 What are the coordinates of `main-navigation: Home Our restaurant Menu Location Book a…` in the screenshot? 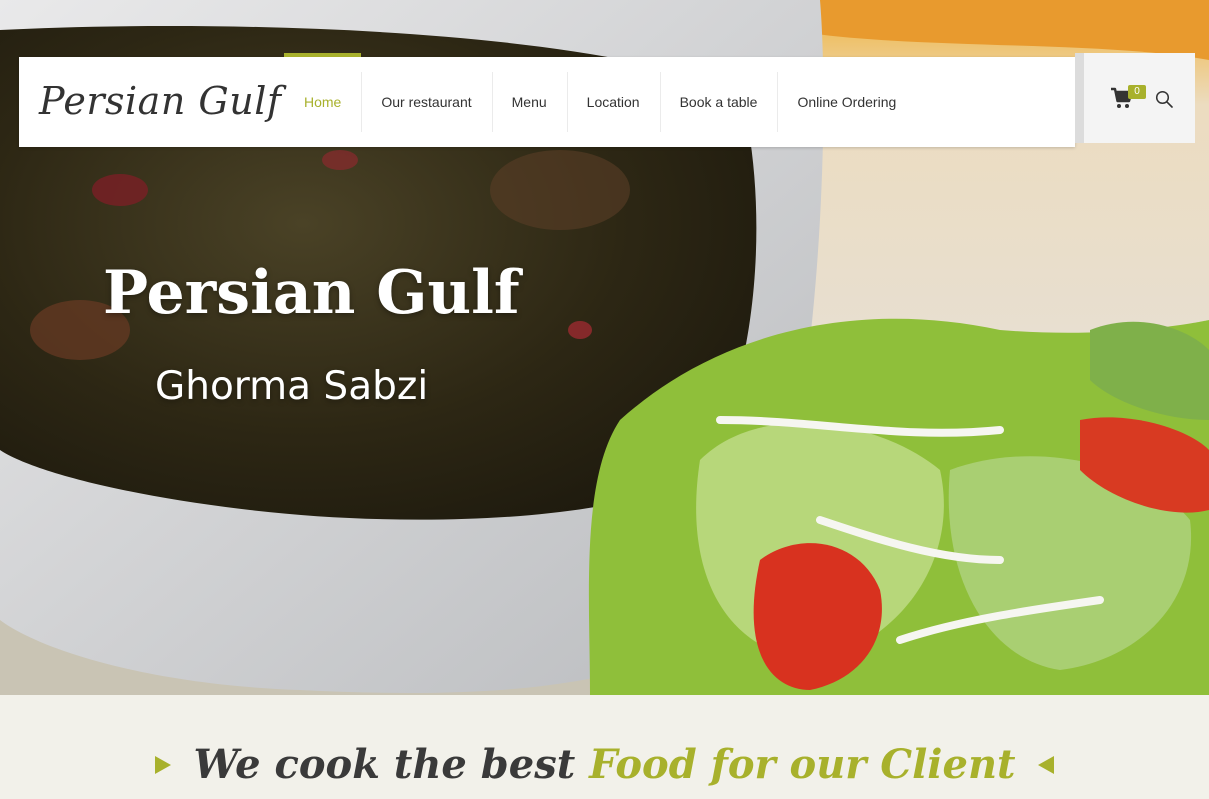 It's located at (600, 100).